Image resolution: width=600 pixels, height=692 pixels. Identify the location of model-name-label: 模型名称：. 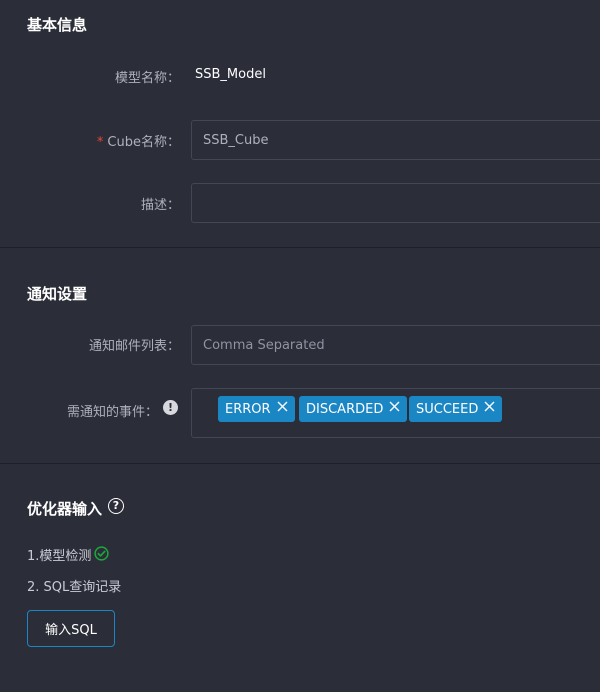
(147, 78).